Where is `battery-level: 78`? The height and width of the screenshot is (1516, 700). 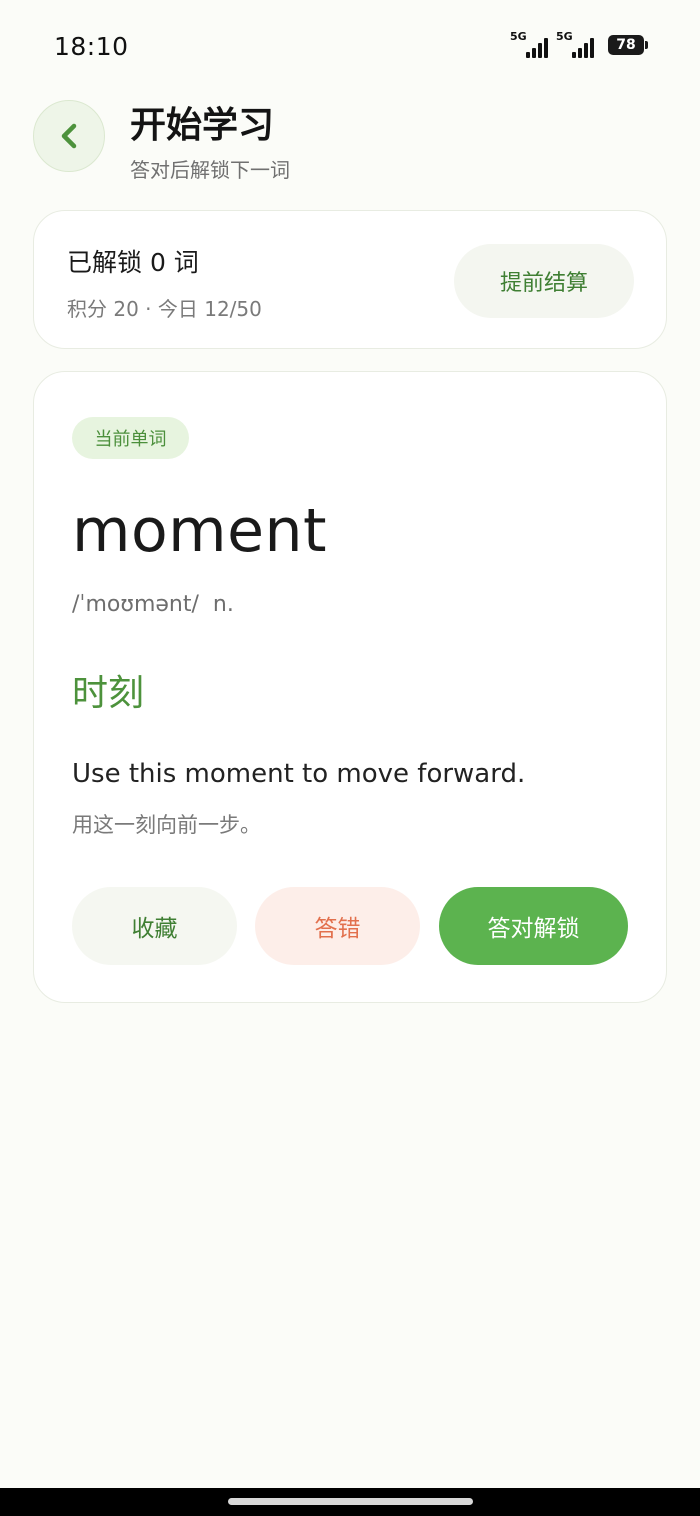
battery-level: 78 is located at coordinates (626, 45).